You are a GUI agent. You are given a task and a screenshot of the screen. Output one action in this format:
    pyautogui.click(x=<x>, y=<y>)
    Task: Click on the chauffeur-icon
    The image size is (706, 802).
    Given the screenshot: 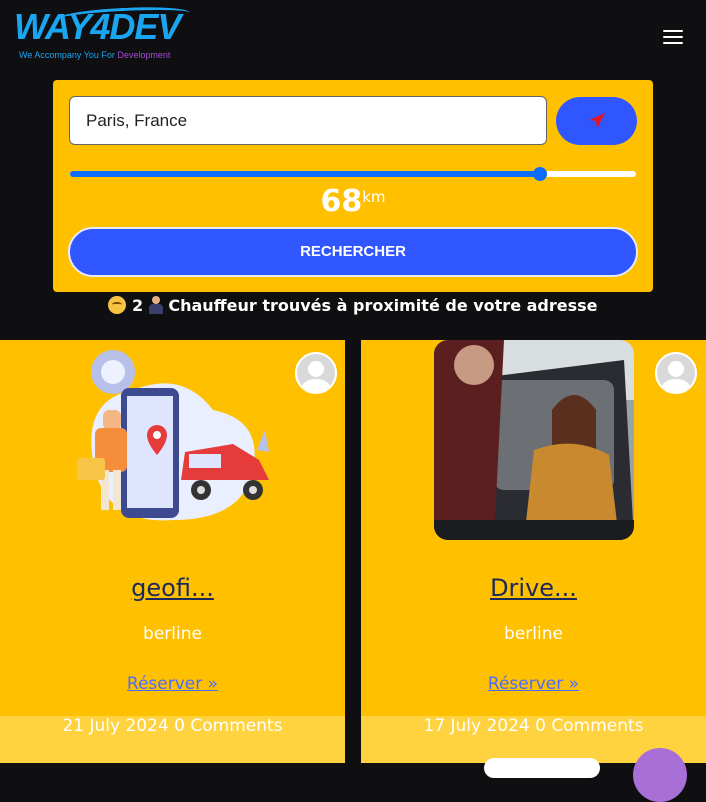 What is the action you would take?
    pyautogui.click(x=155, y=305)
    